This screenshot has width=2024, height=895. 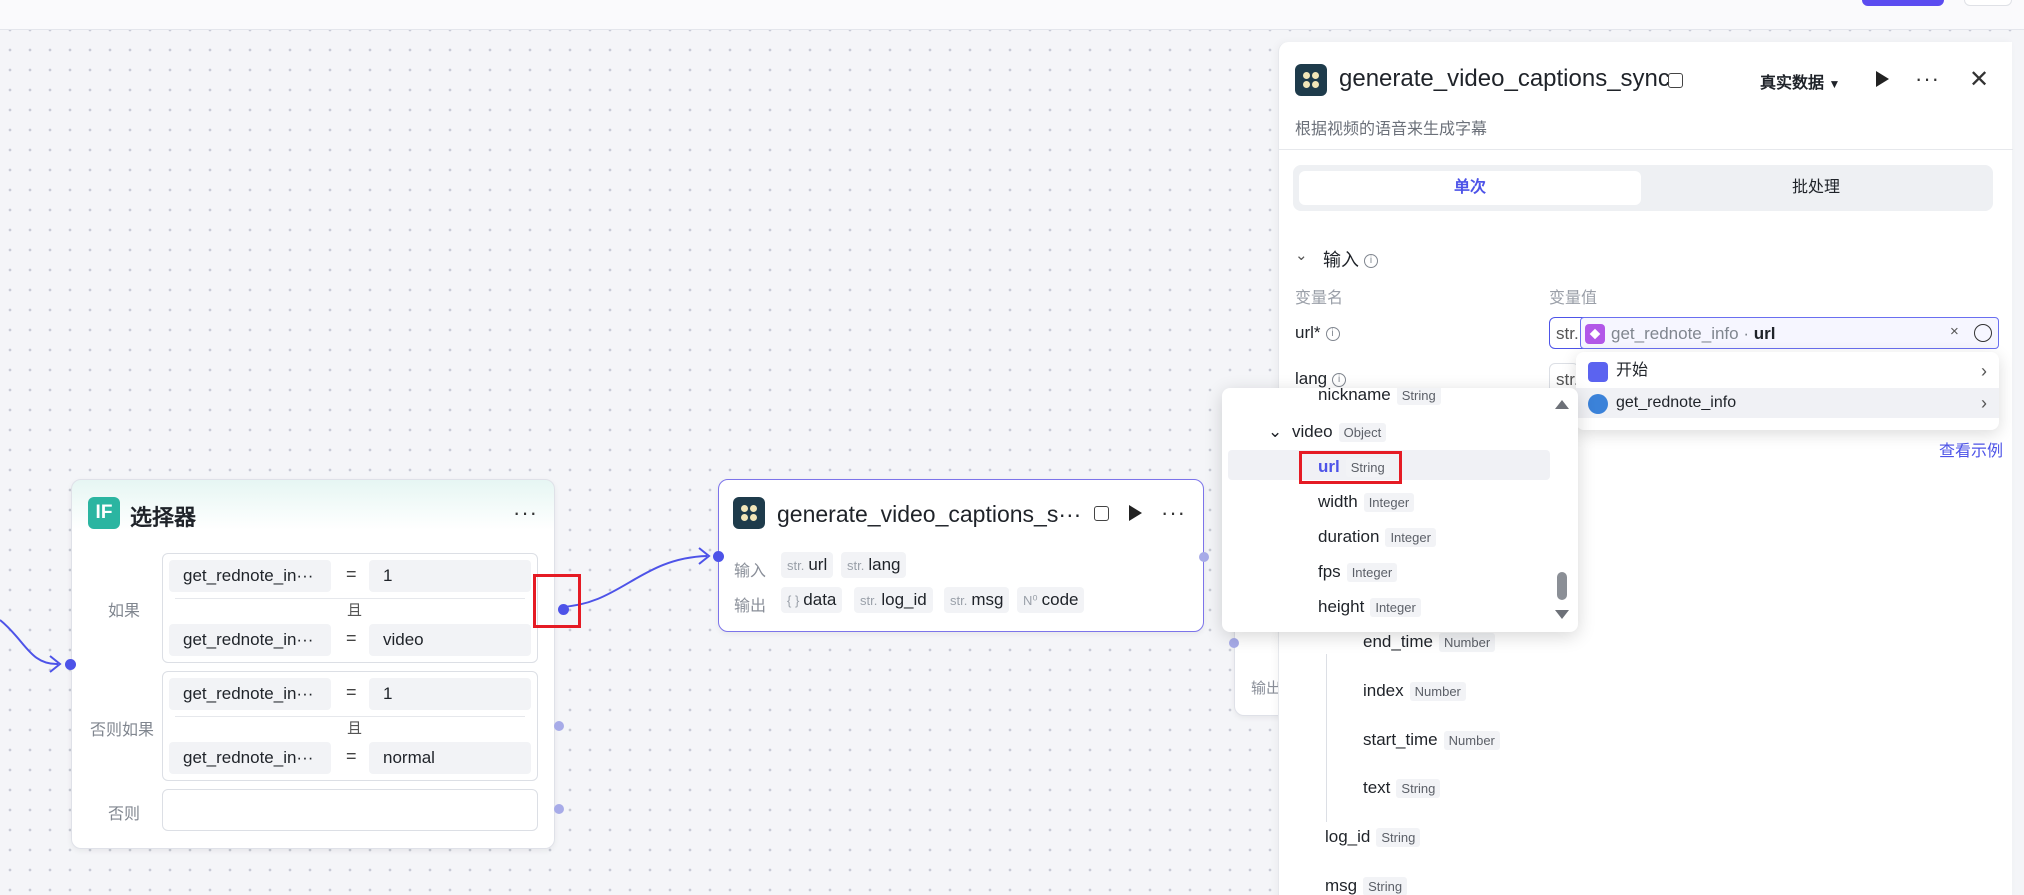 I want to click on selector-input-port, so click(x=70, y=664).